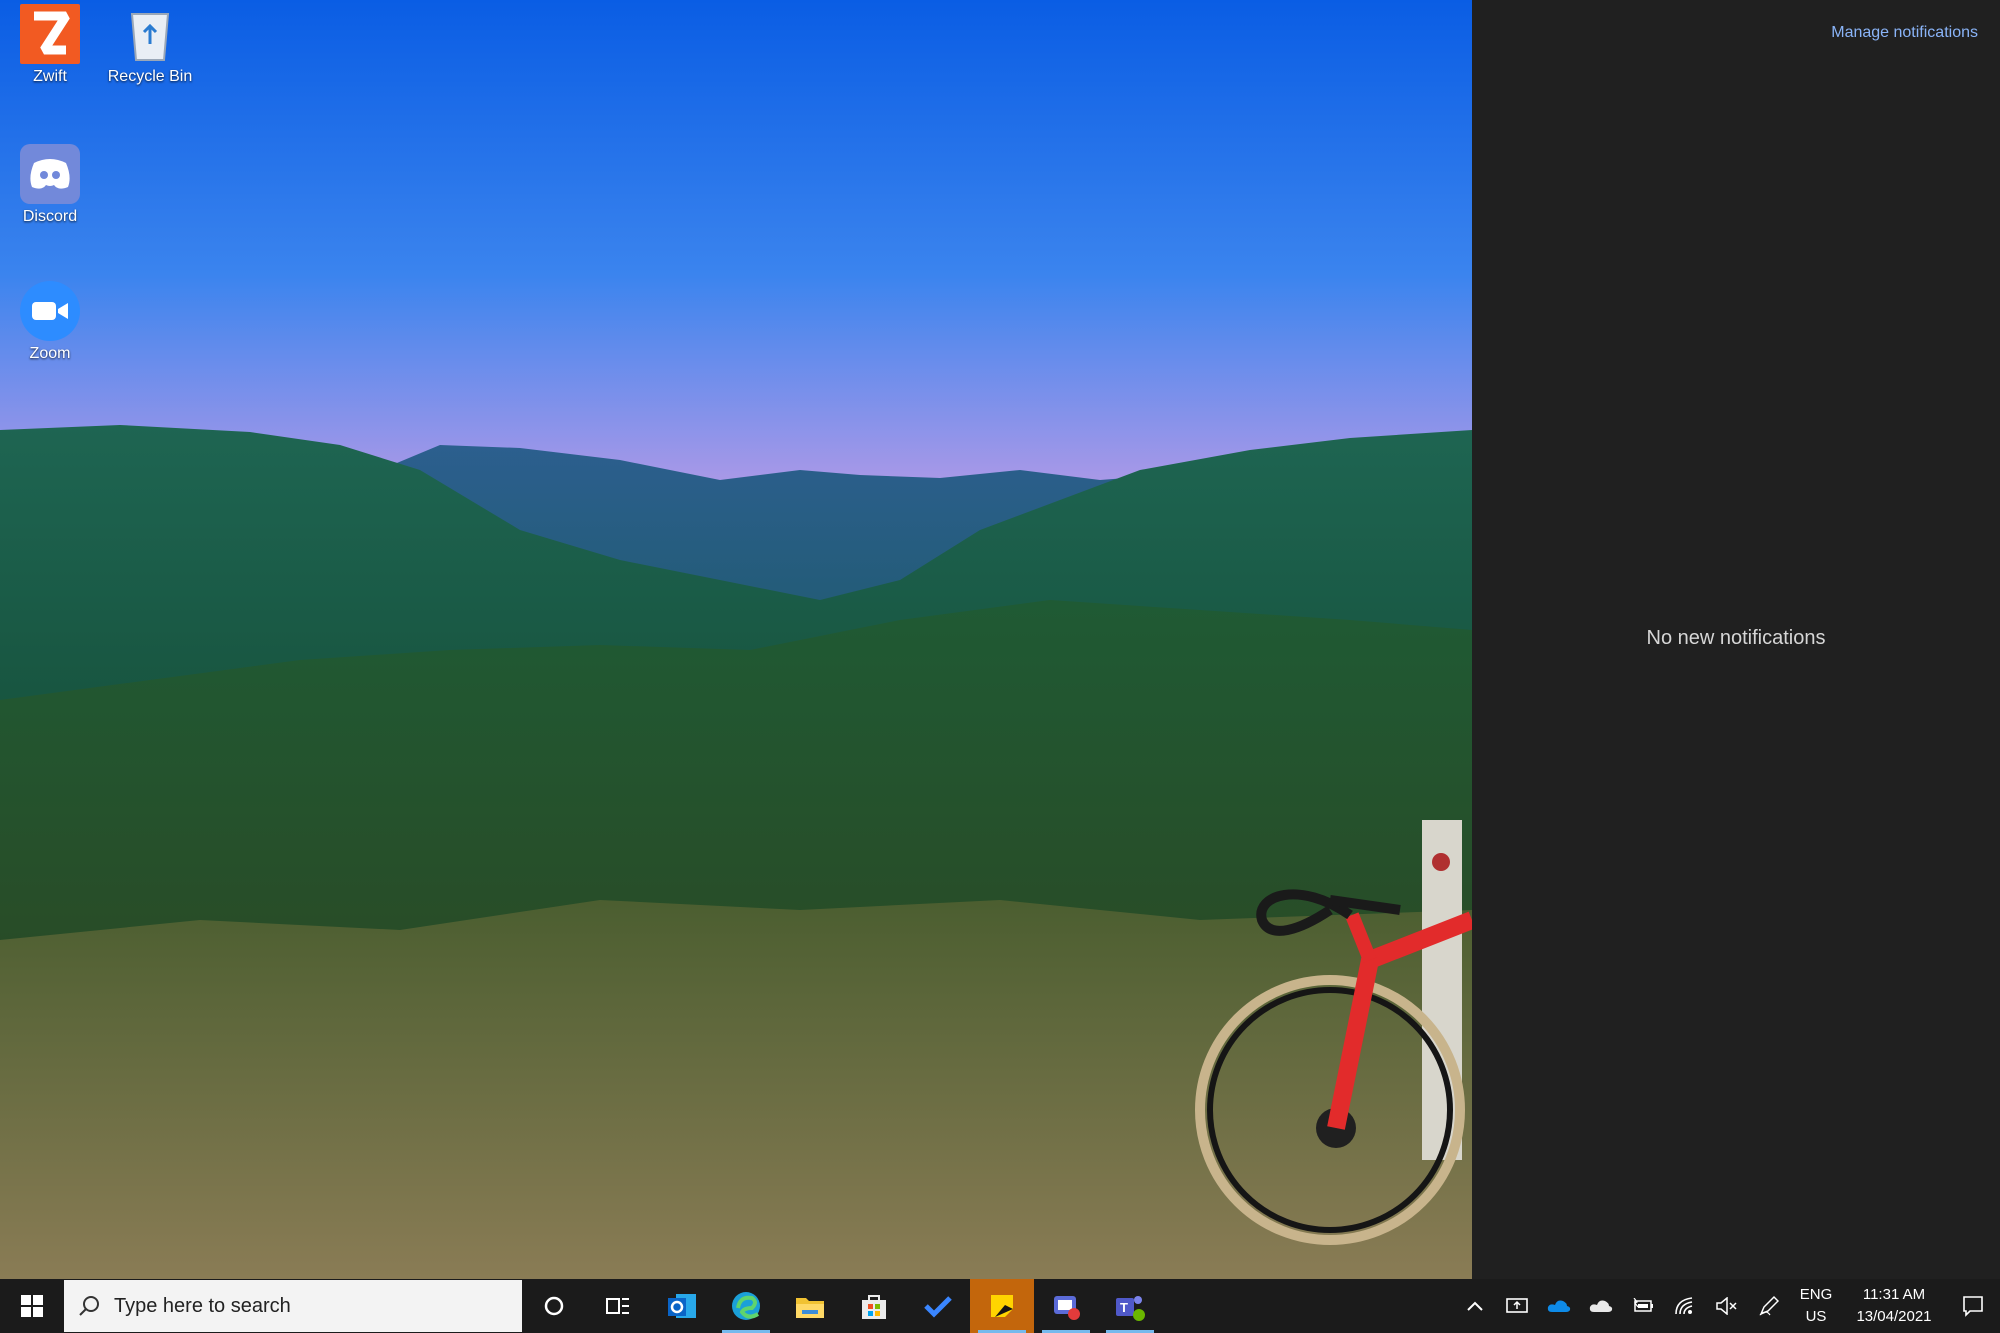 The width and height of the screenshot is (2000, 1333). What do you see at coordinates (1894, 1316) in the screenshot?
I see `clock-date: 13/04/2021` at bounding box center [1894, 1316].